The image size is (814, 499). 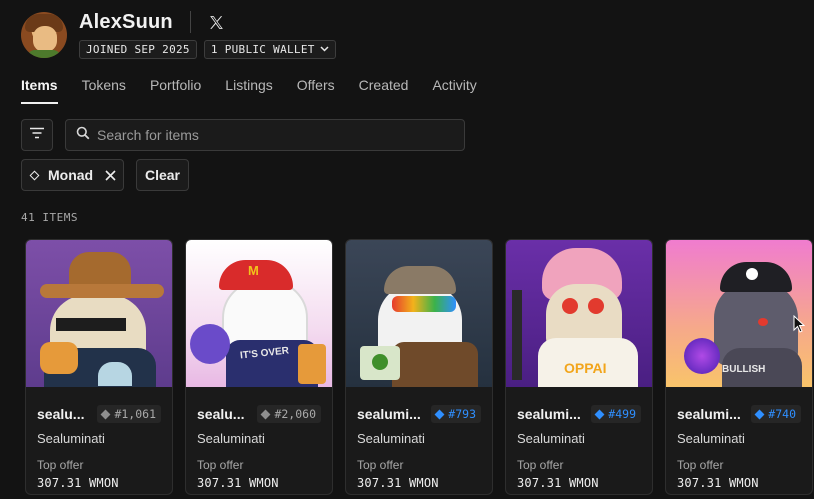 I want to click on filter-icon, so click(x=37, y=135).